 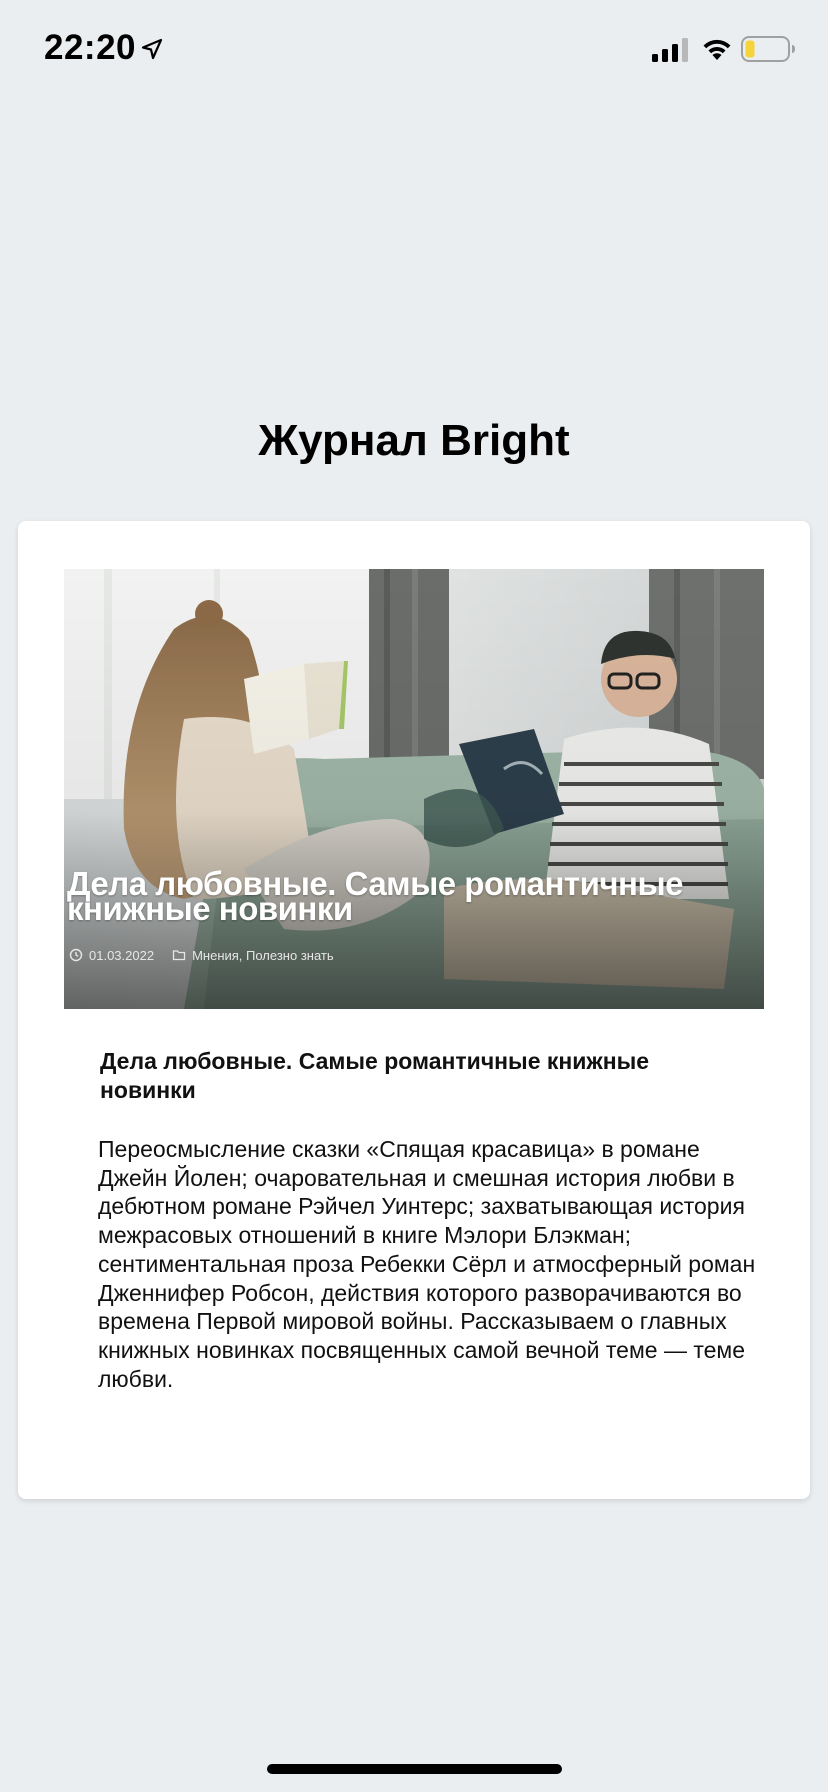 I want to click on date-meta: 01.03.2022, so click(x=111, y=955).